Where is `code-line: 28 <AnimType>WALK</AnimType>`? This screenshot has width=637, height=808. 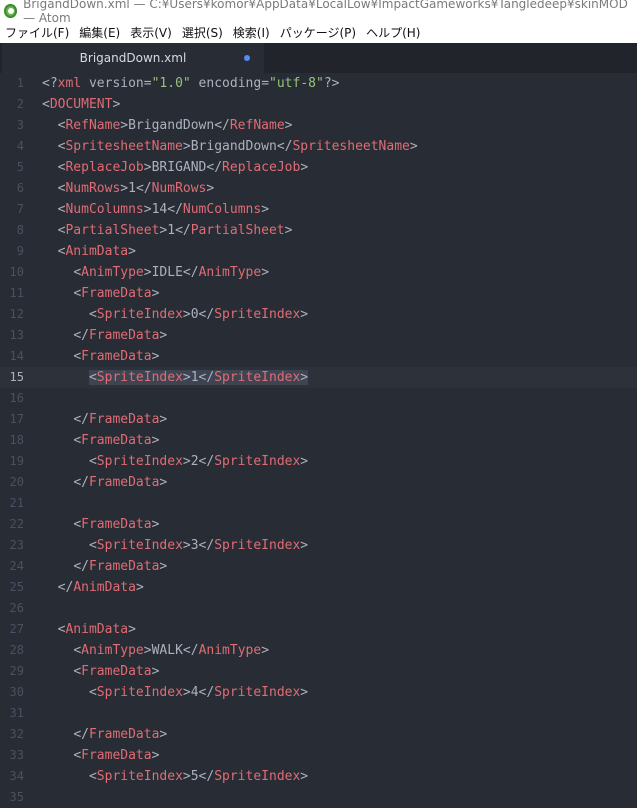 code-line: 28 <AnimType>WALK</AnimType> is located at coordinates (318, 650).